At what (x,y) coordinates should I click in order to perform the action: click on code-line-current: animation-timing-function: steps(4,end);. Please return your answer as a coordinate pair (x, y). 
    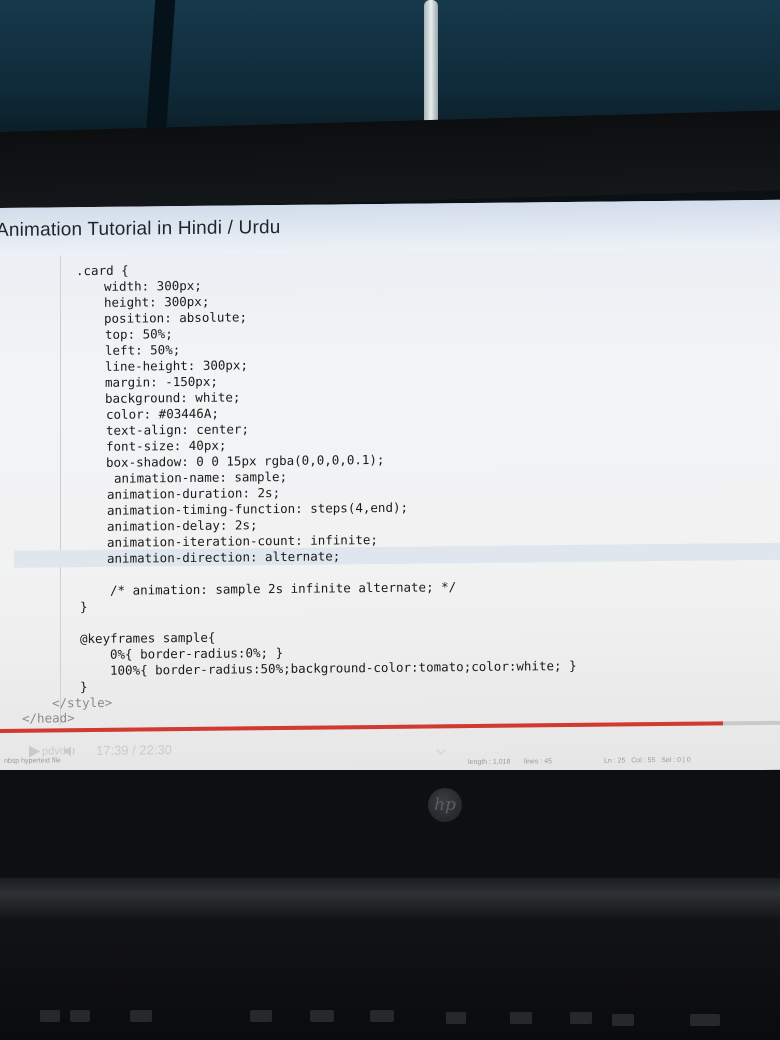
    Looking at the image, I should click on (258, 508).